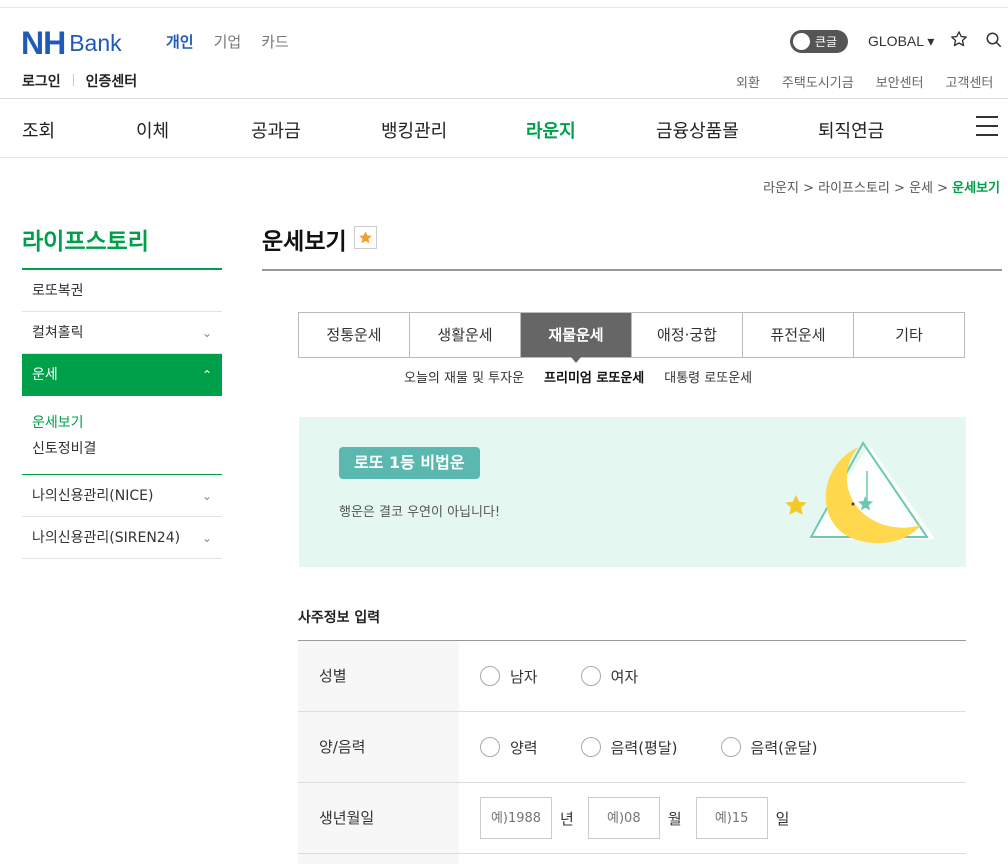  What do you see at coordinates (365, 237) in the screenshot?
I see `add-favorite-button` at bounding box center [365, 237].